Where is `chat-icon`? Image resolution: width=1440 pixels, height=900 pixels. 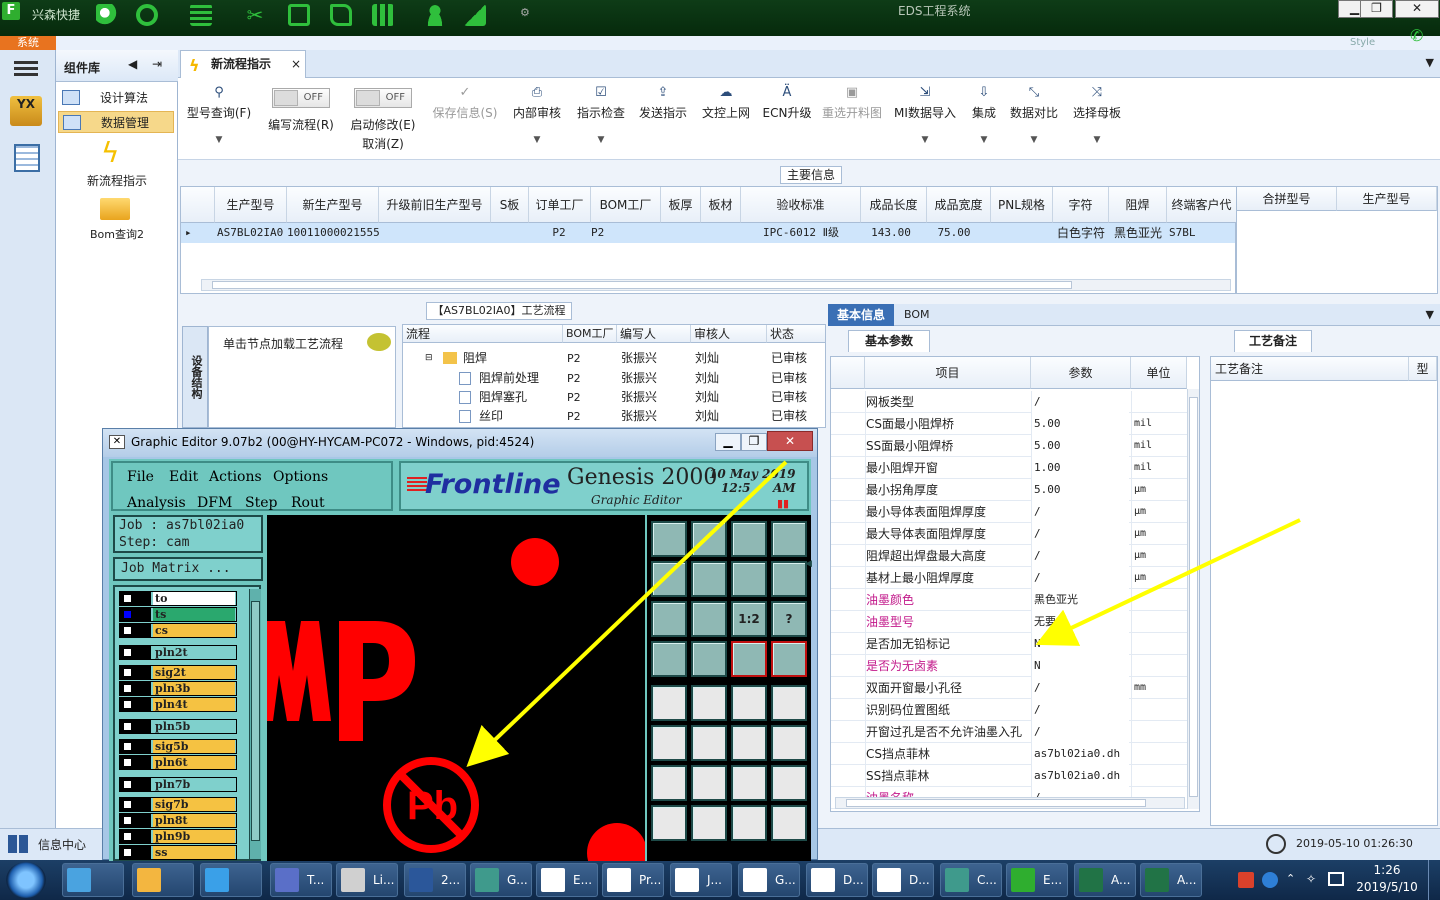
chat-icon is located at coordinates (379, 342).